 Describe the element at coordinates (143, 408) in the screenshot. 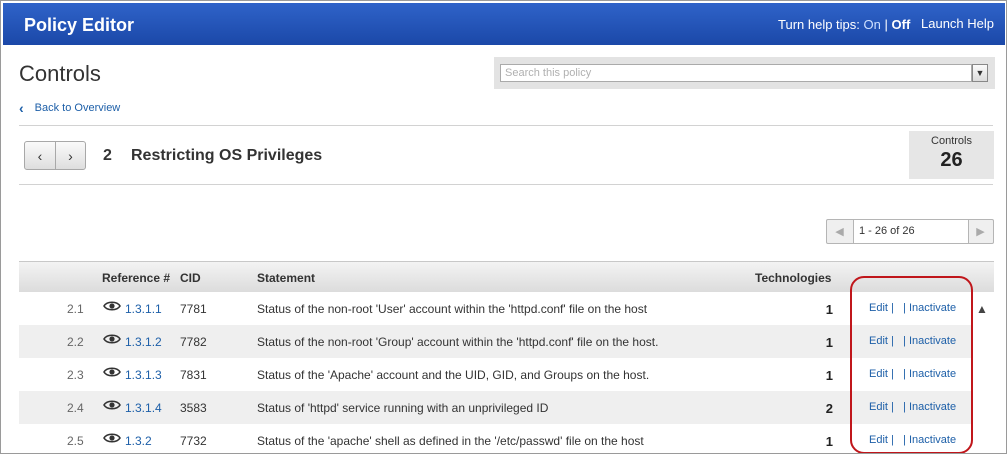

I see `reference-link: 1.3.1.4` at that location.